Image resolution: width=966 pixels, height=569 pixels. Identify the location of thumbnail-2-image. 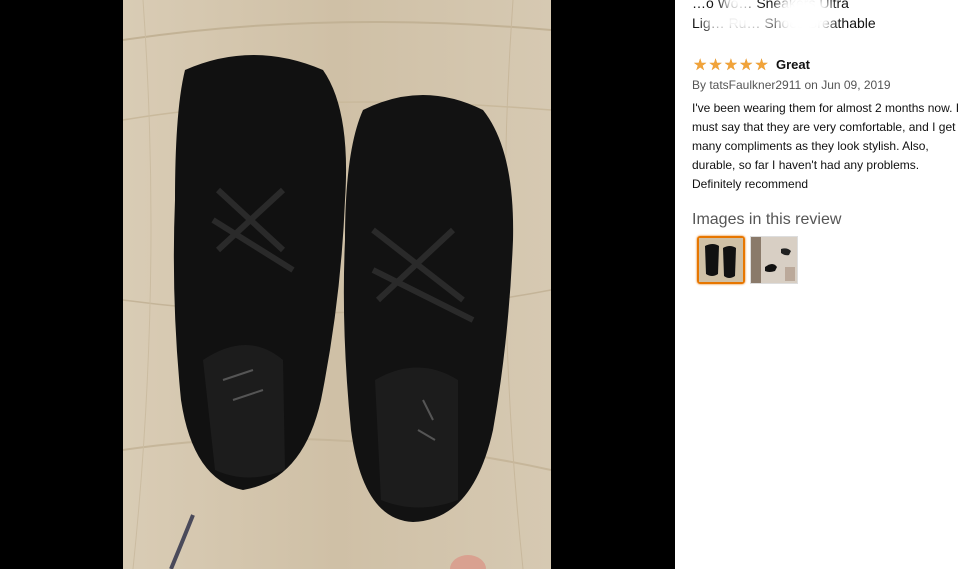
(774, 260).